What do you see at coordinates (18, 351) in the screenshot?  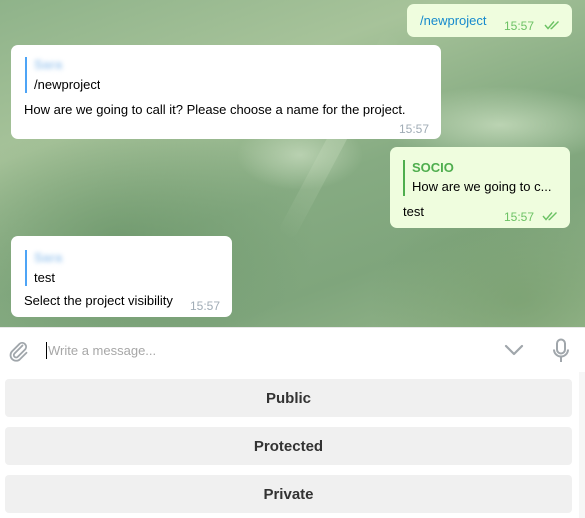 I see `attach-icon` at bounding box center [18, 351].